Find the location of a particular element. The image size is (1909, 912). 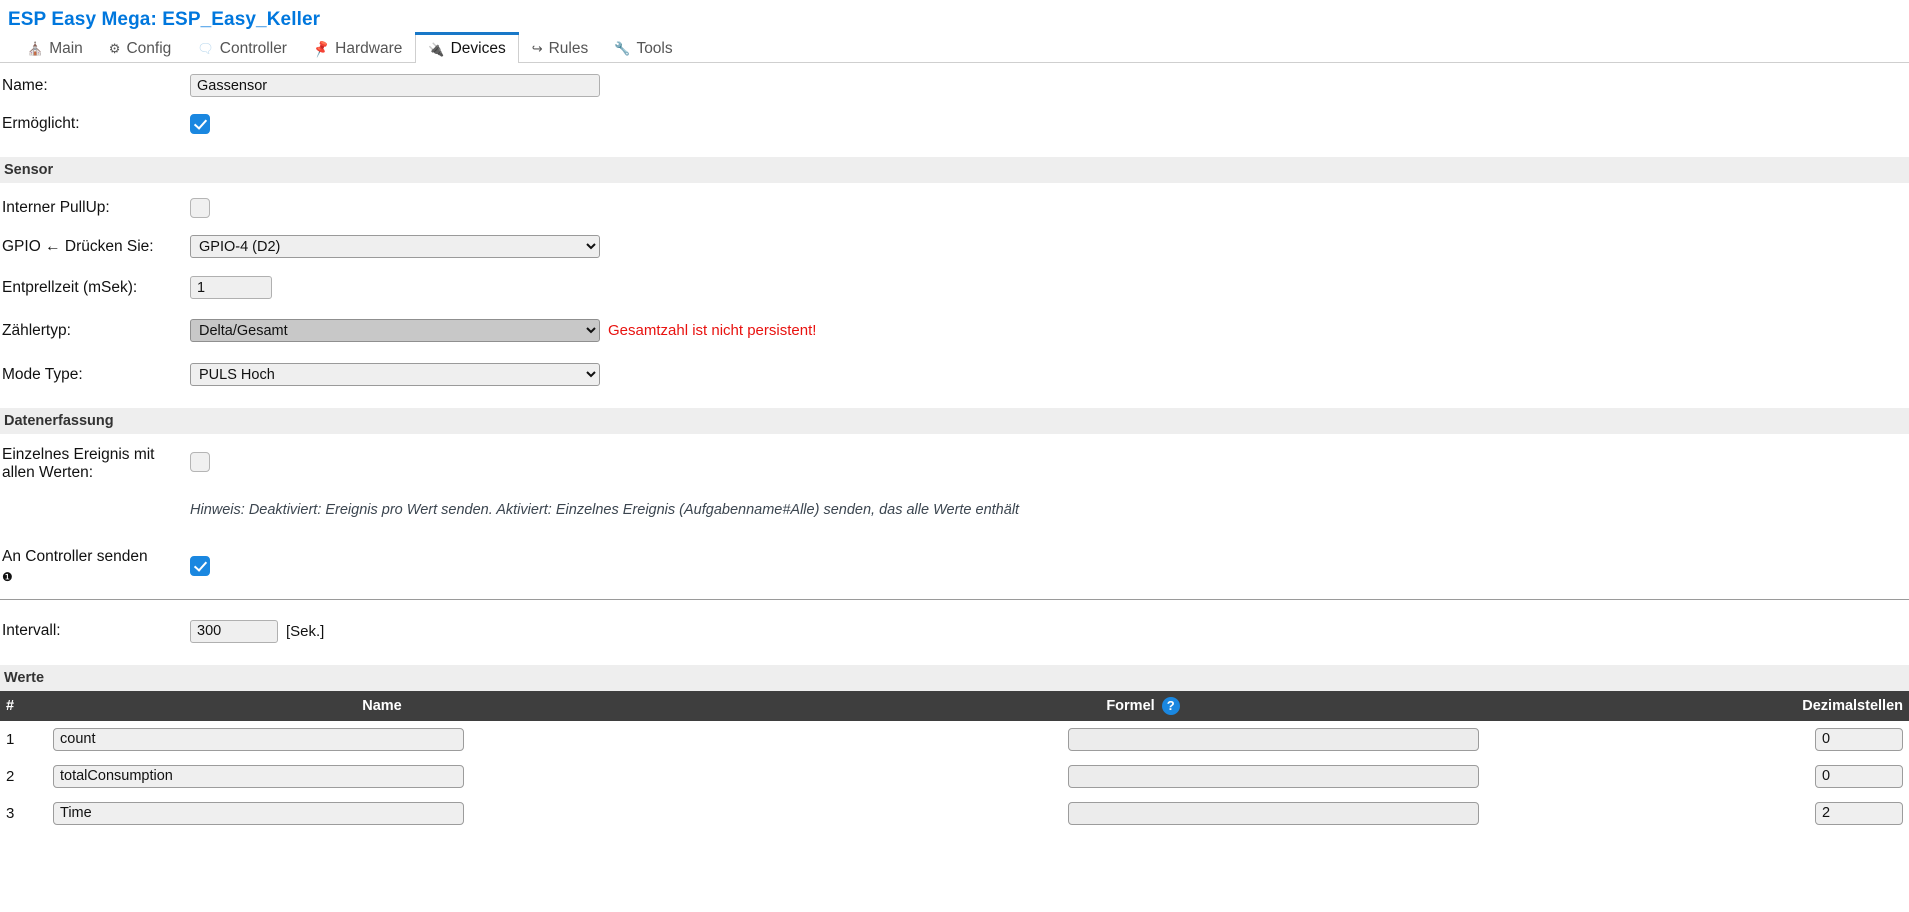

column-header-name: Name is located at coordinates (382, 705).